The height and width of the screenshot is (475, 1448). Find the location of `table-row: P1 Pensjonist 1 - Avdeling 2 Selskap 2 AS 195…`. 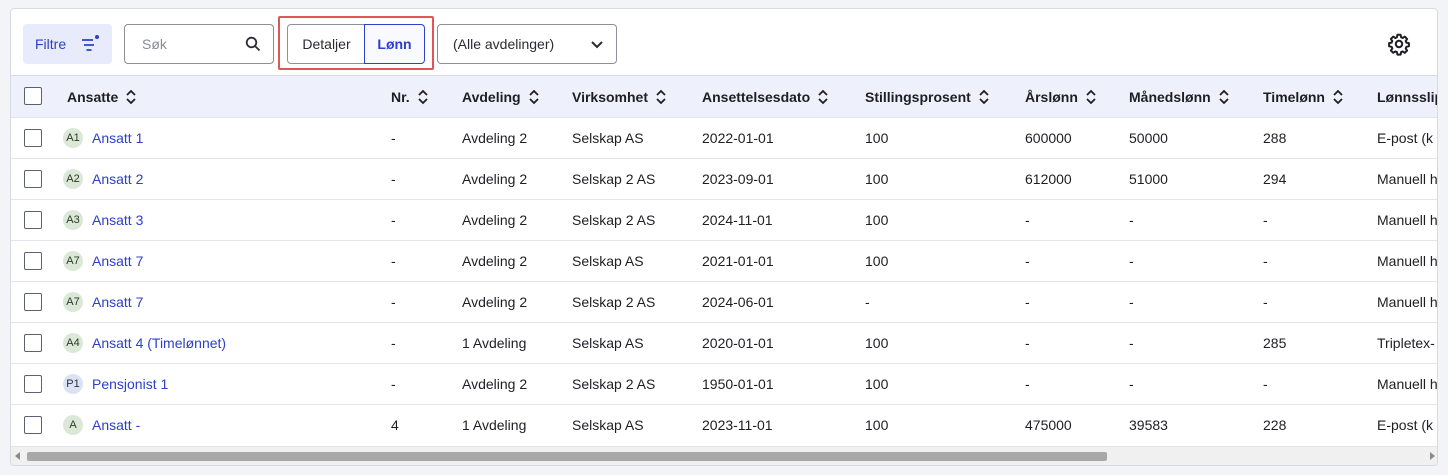

table-row: P1 Pensjonist 1 - Avdeling 2 Selskap 2 AS 195… is located at coordinates (724, 383).